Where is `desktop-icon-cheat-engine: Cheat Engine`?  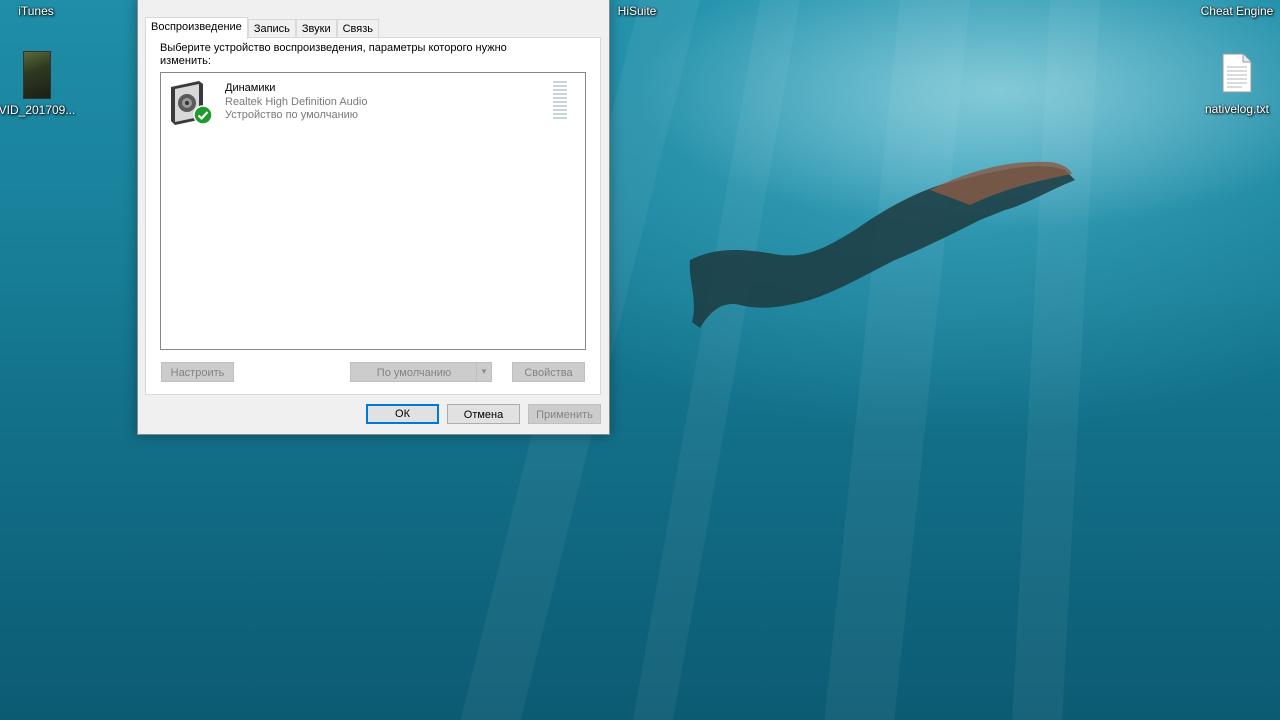
desktop-icon-cheat-engine: Cheat Engine is located at coordinates (1237, 11).